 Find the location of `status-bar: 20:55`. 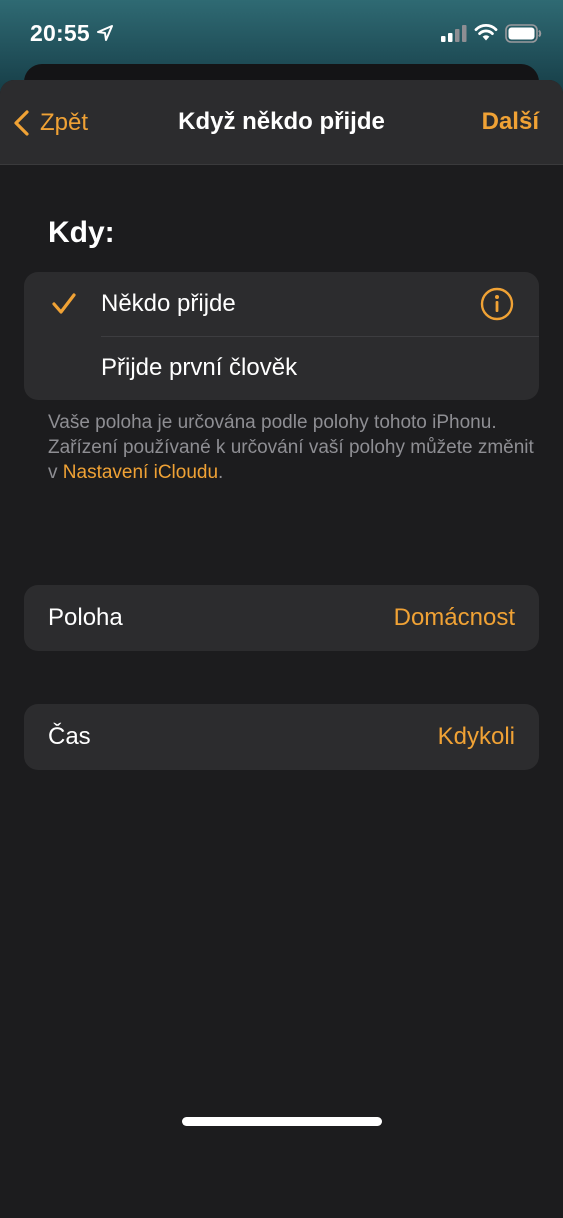

status-bar: 20:55 is located at coordinates (281, 35).